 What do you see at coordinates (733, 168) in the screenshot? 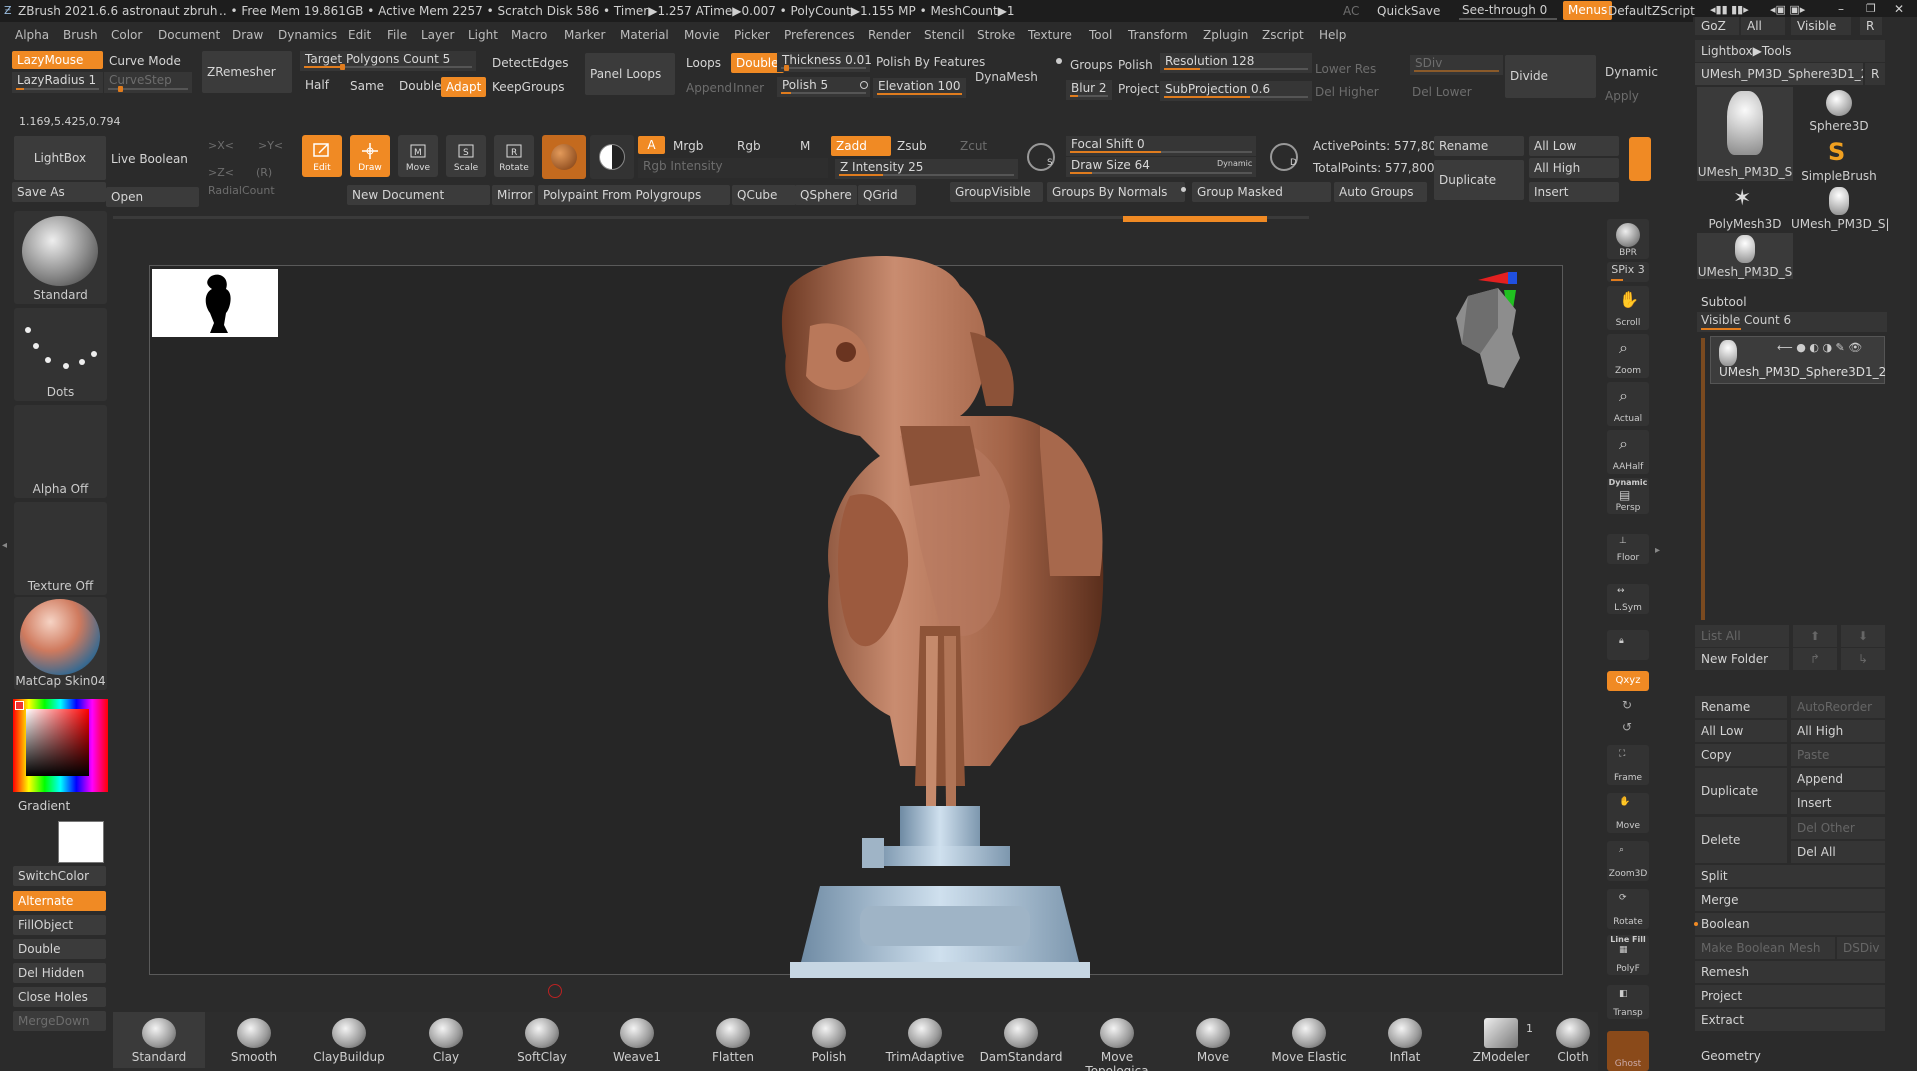
I see `rgb-intensity-slider: Rgb Intensity` at bounding box center [733, 168].